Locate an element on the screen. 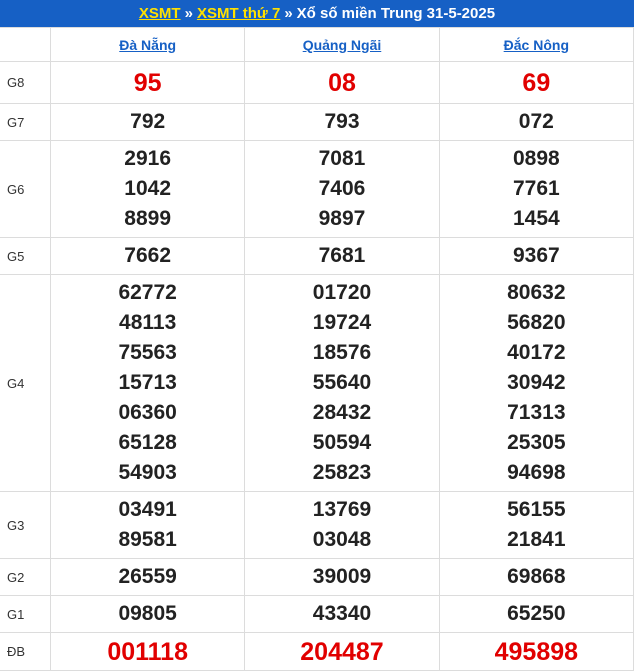 This screenshot has height=671, width=634. lottery-number: 94698 is located at coordinates (536, 472).